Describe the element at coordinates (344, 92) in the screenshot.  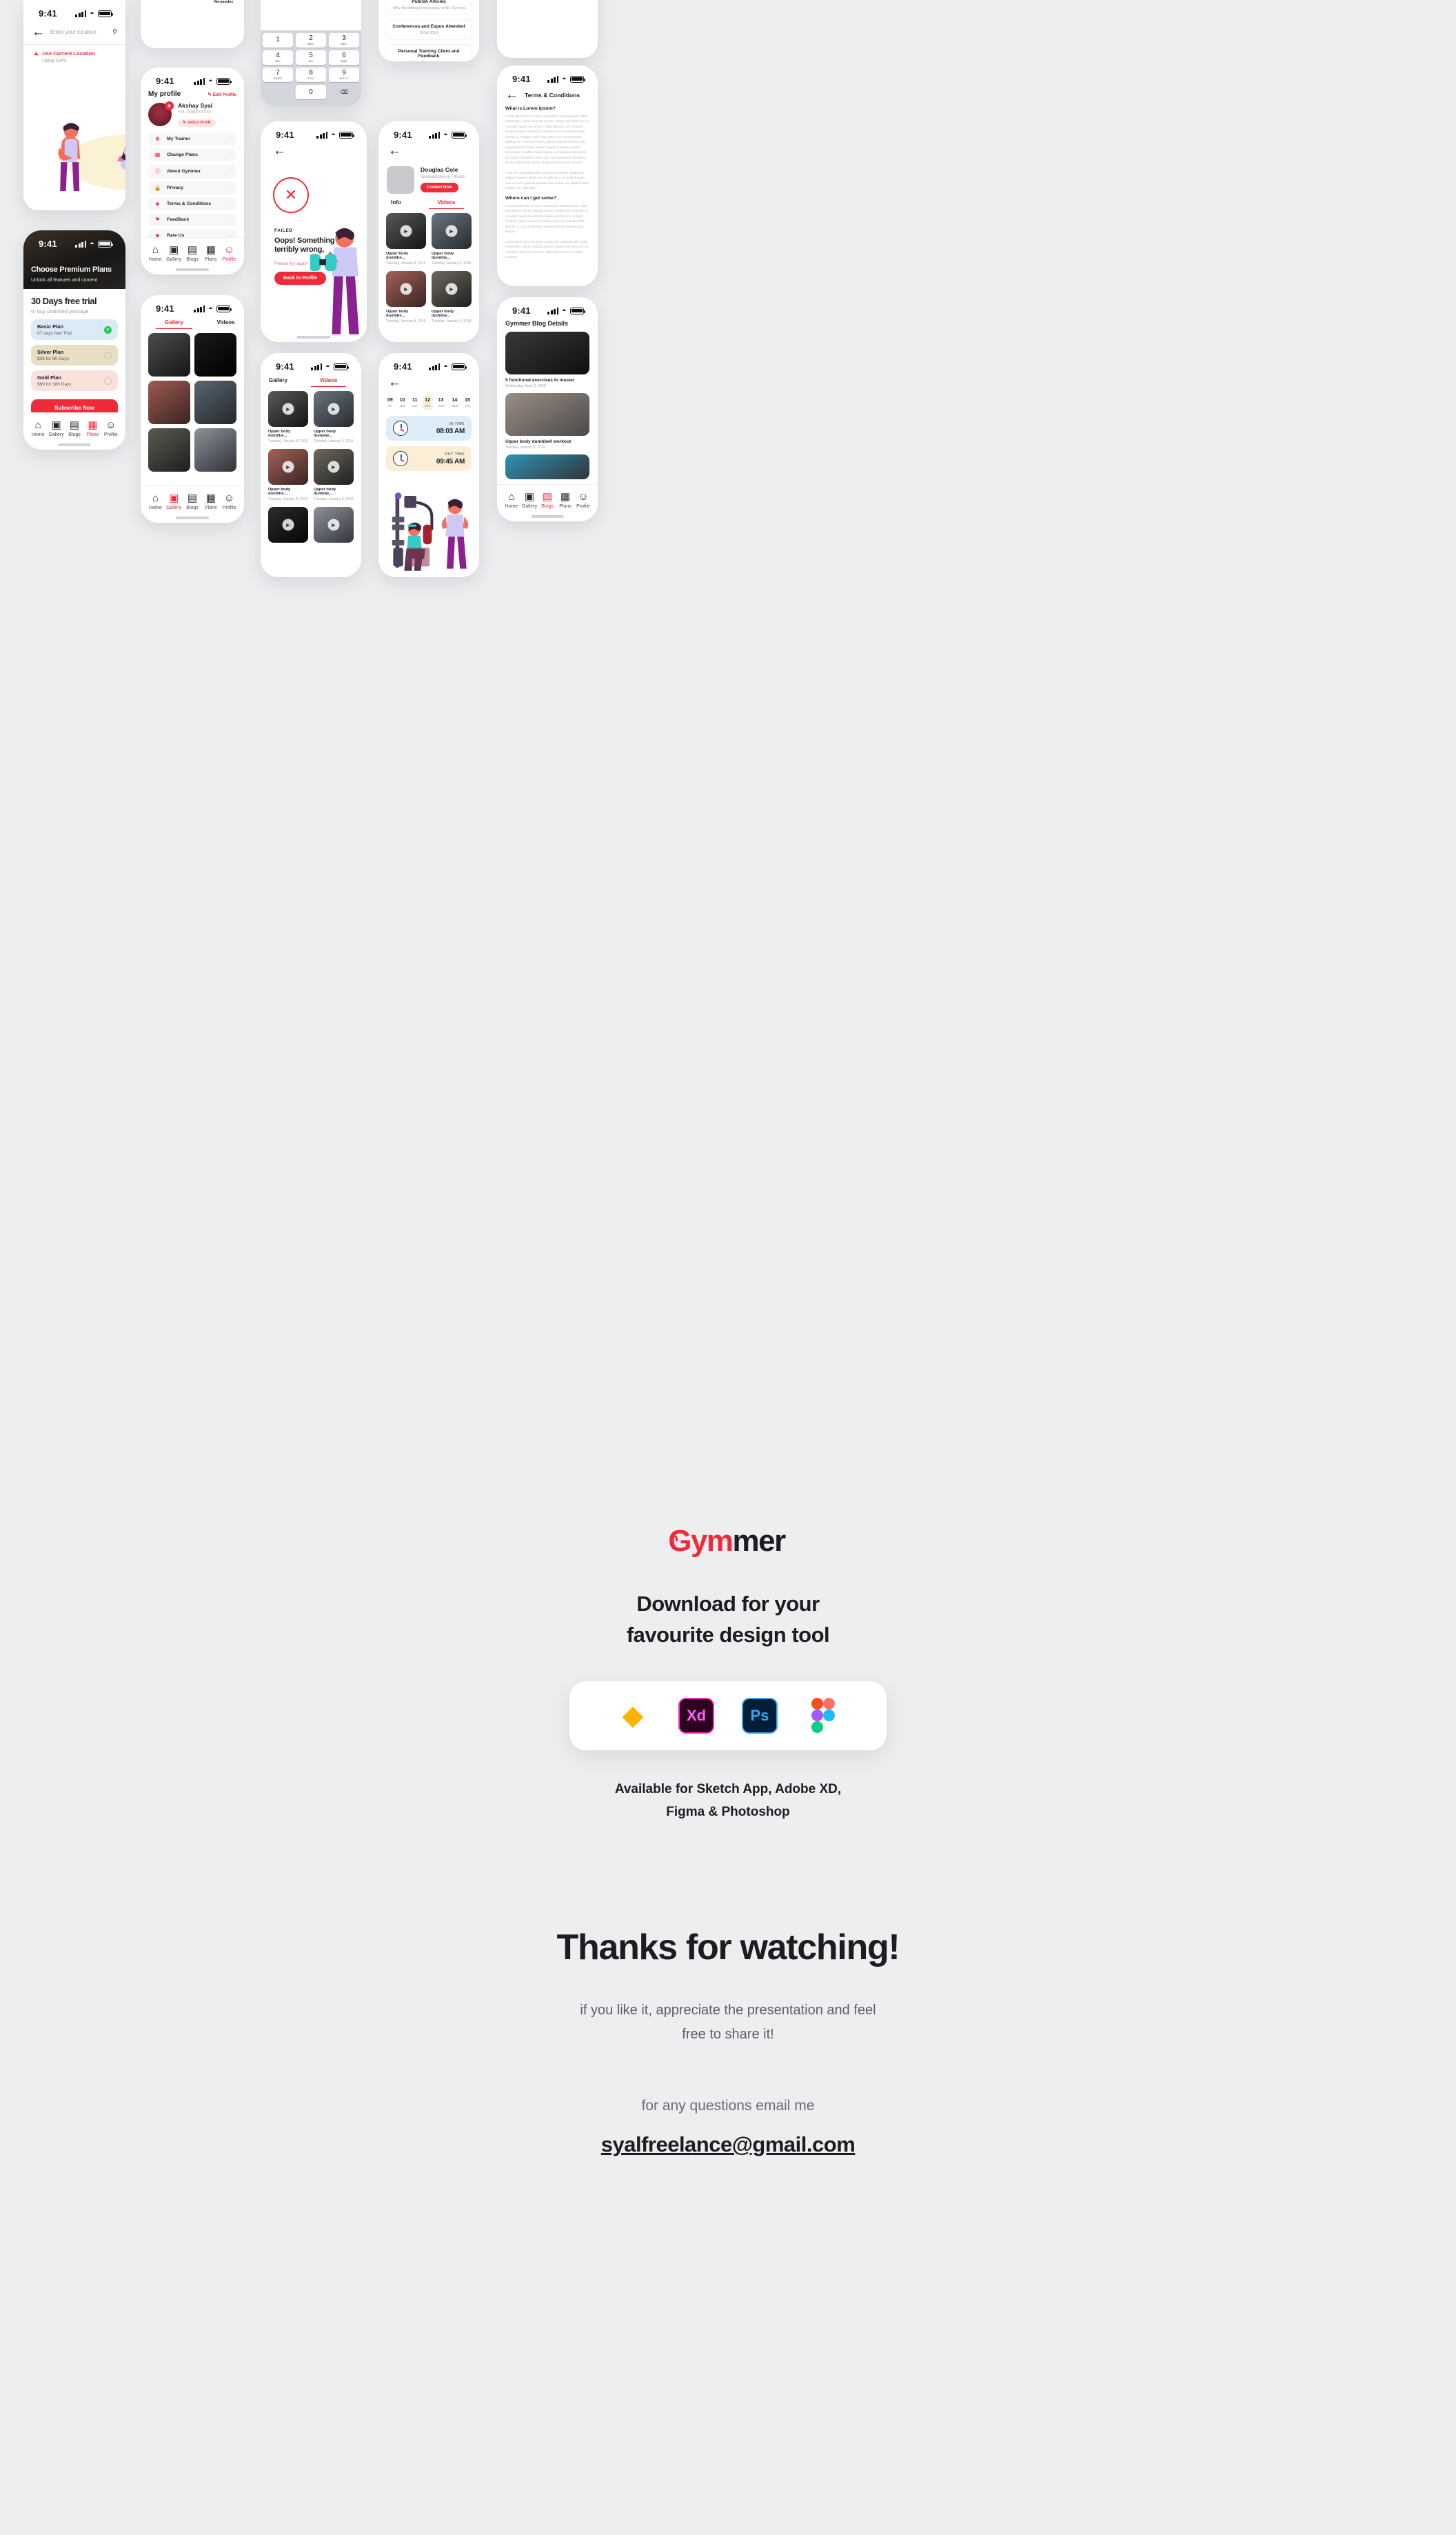
I see `key-backspace: ⌫` at that location.